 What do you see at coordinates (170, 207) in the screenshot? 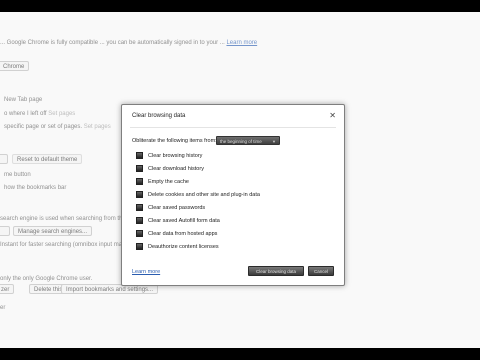
I see `option-saved-passwords: Clear saved passwords` at bounding box center [170, 207].